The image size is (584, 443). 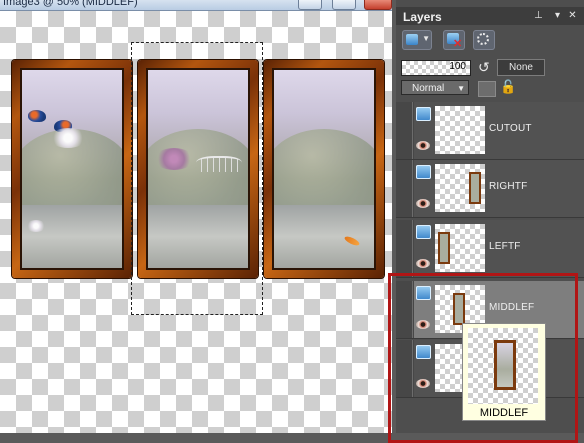 I want to click on layer-name: LEFTF, so click(x=505, y=246).